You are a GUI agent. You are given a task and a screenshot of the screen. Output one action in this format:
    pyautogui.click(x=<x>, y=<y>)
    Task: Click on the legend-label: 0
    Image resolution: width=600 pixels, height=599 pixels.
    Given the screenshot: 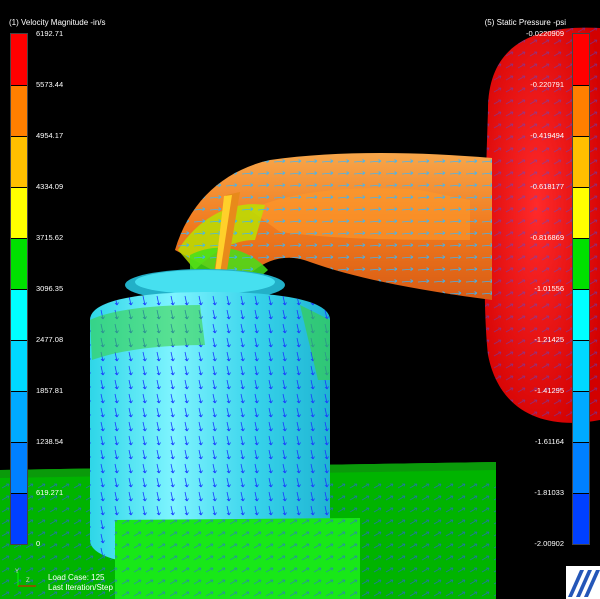 What is the action you would take?
    pyautogui.click(x=38, y=543)
    